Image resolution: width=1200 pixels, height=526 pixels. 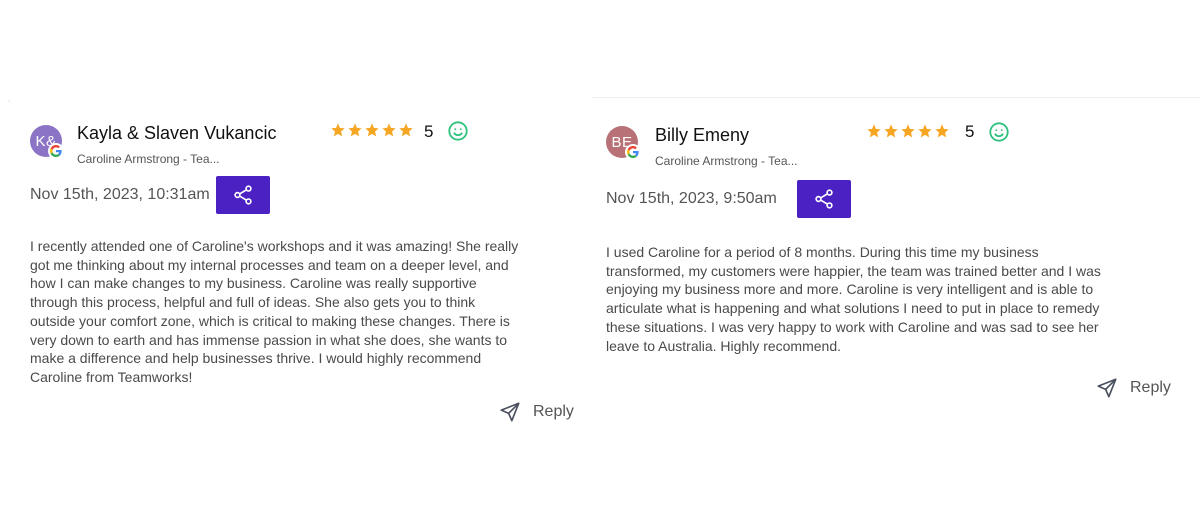 I want to click on reviewer-name: Billy Emeny, so click(x=702, y=135).